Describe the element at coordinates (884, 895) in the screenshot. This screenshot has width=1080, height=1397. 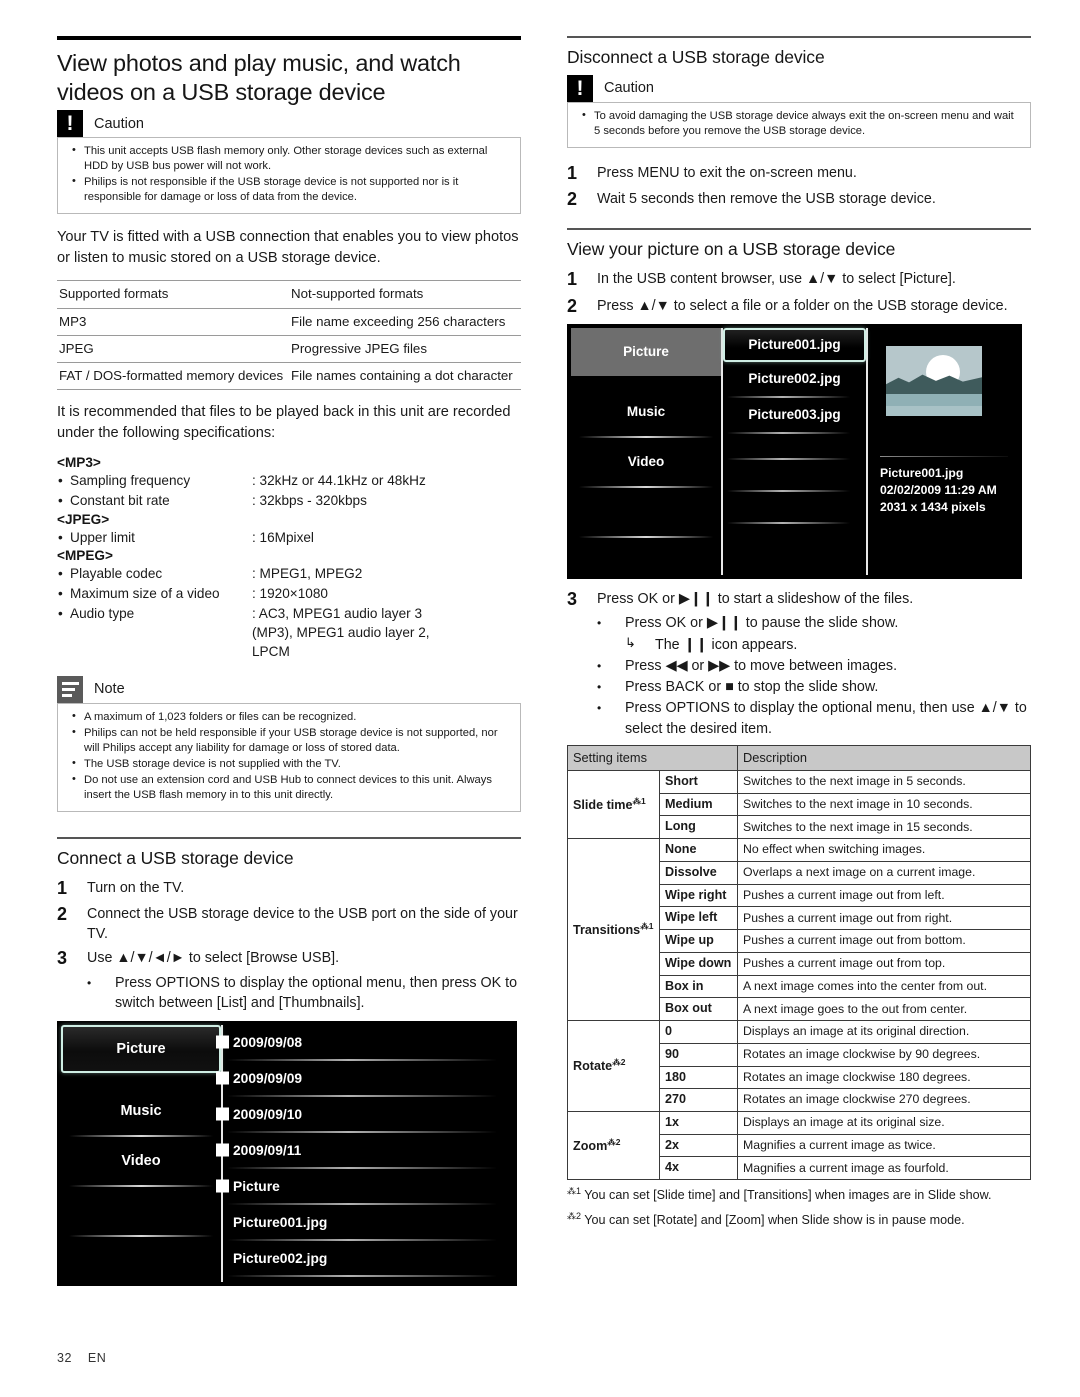
I see `setting-desc: Pushes a current image out from left.` at that location.